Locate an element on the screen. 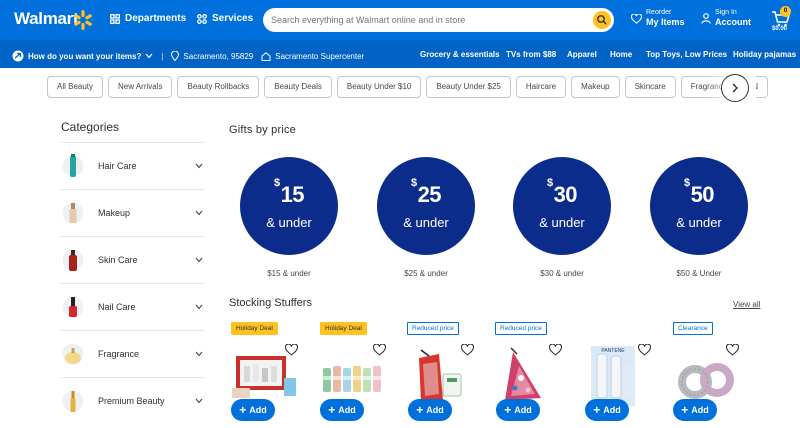 The height and width of the screenshot is (428, 800). category-label: Skin Care is located at coordinates (118, 260).